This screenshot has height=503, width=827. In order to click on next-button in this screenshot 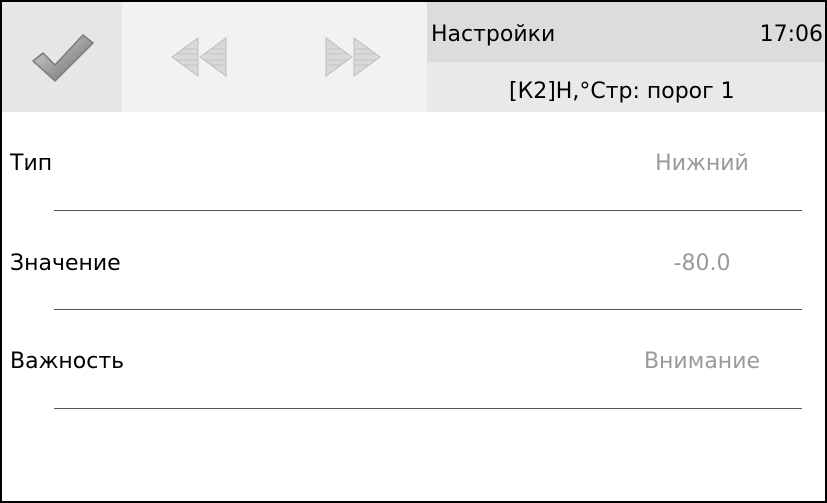, I will do `click(352, 57)`.